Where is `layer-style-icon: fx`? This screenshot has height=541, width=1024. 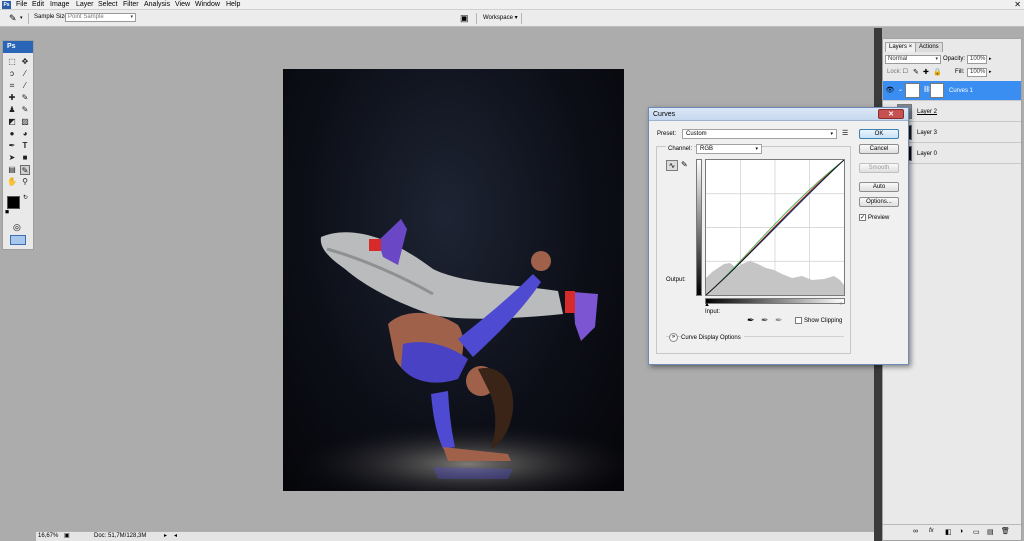 layer-style-icon: fx is located at coordinates (931, 531).